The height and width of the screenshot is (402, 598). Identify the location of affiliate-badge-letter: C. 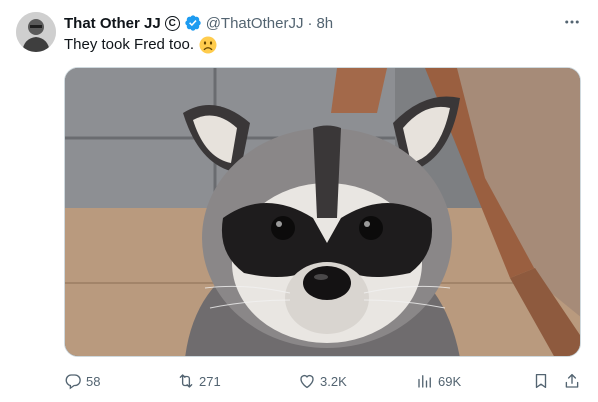
(172, 23).